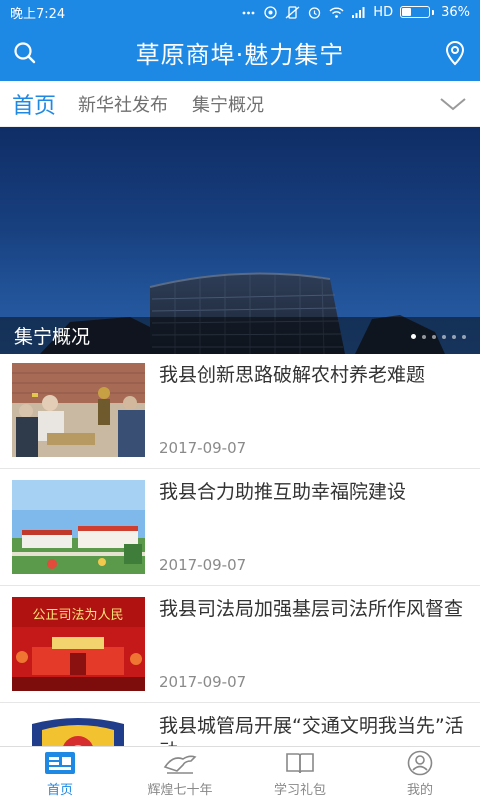 This screenshot has height=800, width=480. Describe the element at coordinates (78, 410) in the screenshot. I see `news-thumbnail-elders-chess` at that location.